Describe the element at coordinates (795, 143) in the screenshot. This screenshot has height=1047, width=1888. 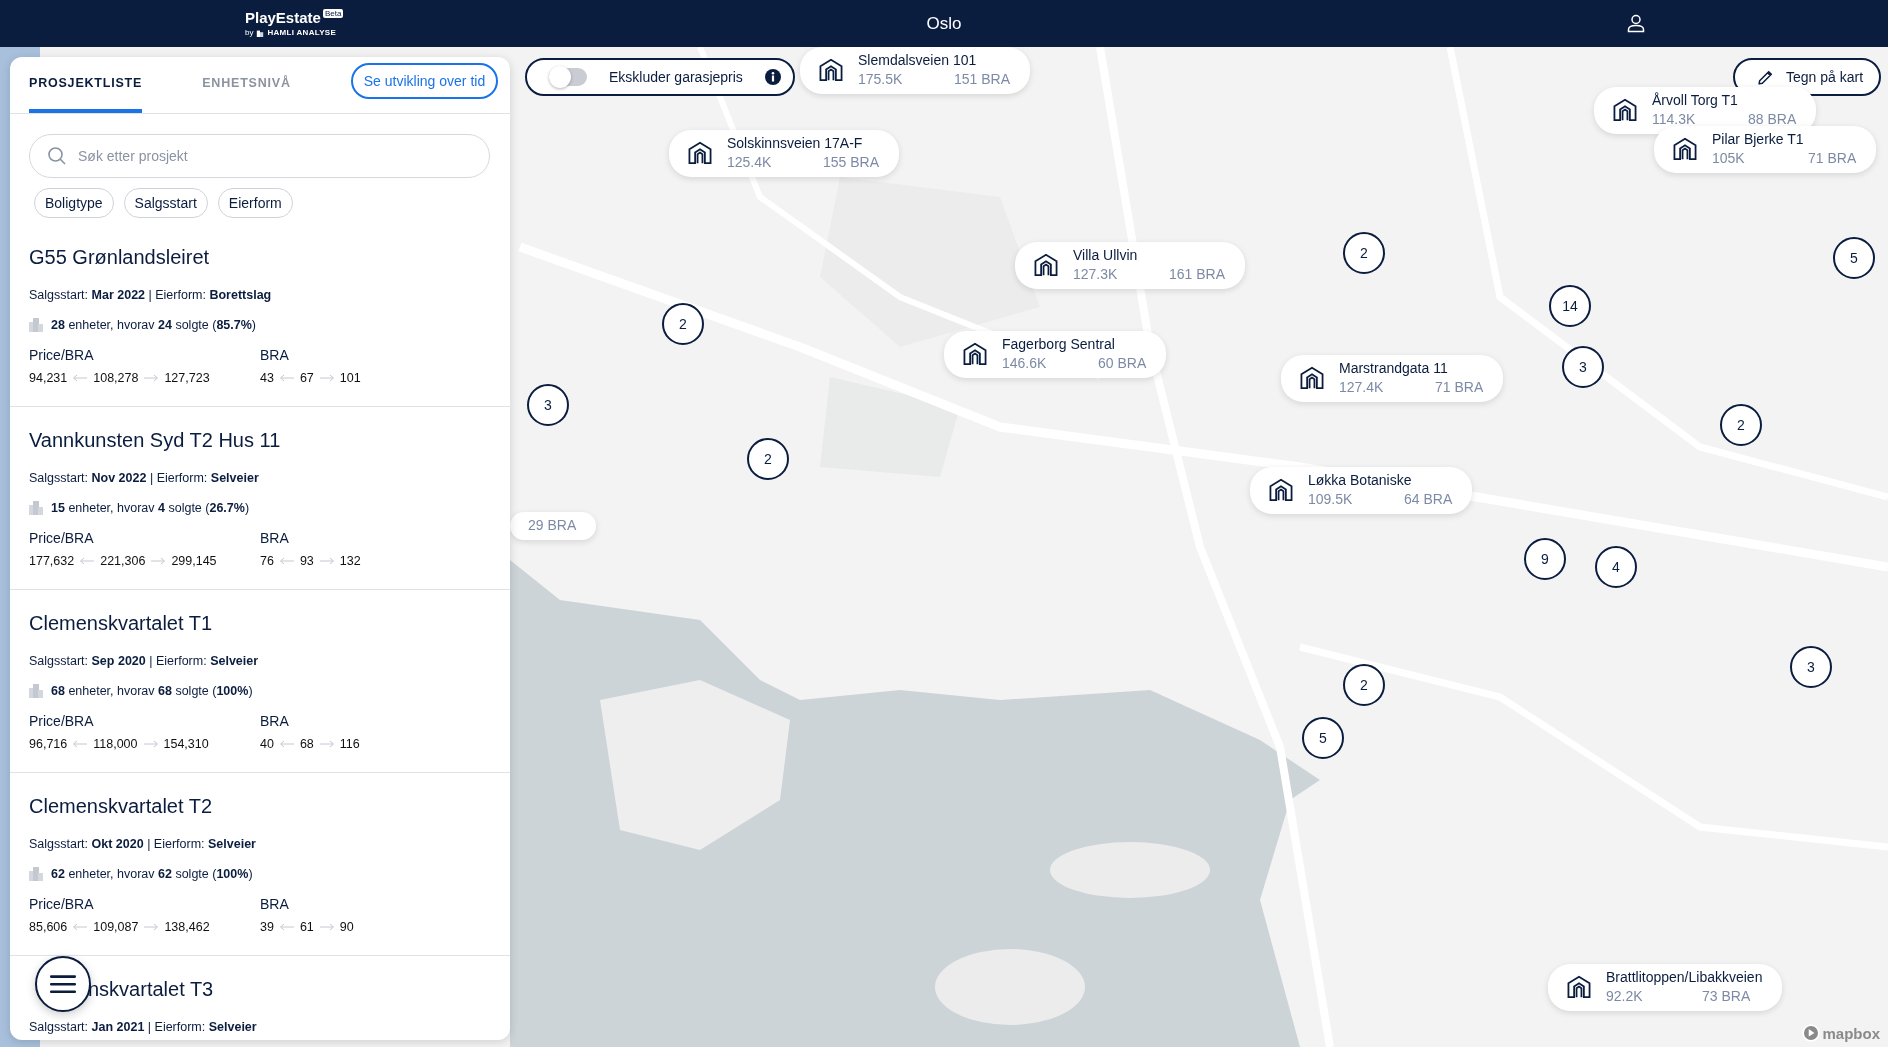
I see `marker-title: Solskinnsveien 17A-F` at that location.